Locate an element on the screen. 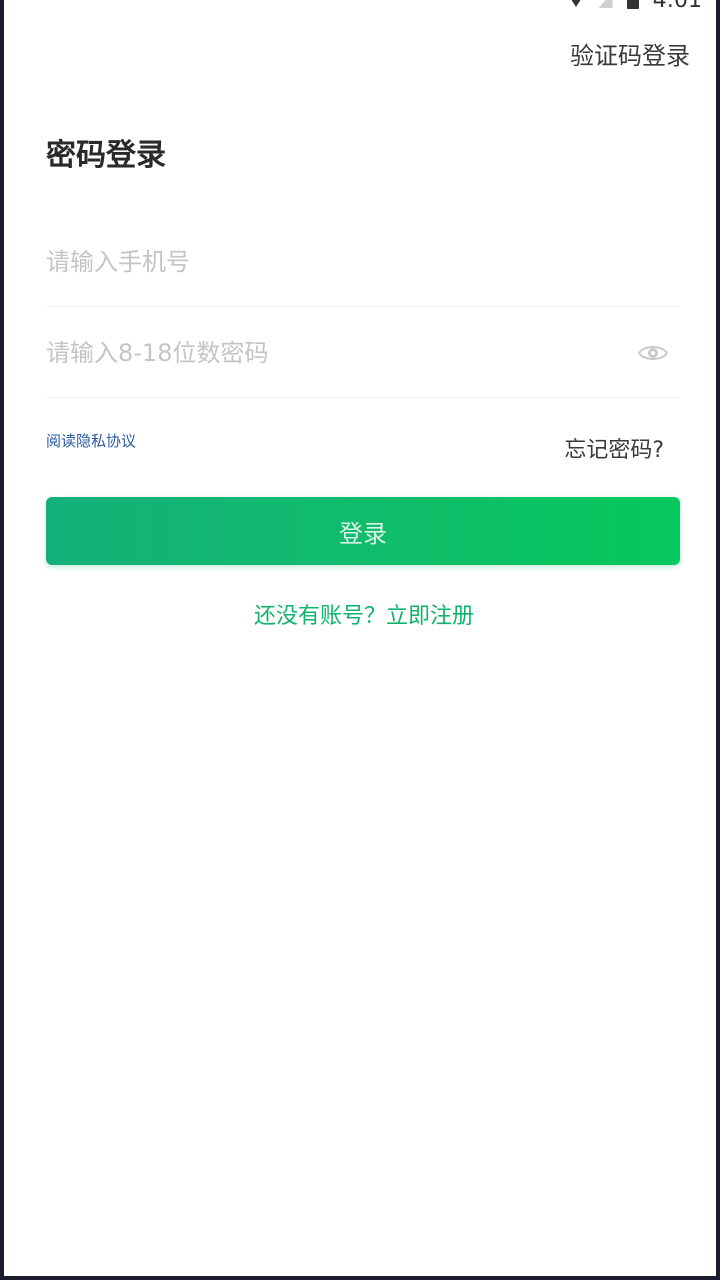 The image size is (720, 1280). register-link: 还没有账号？立即注册 is located at coordinates (360, 614).